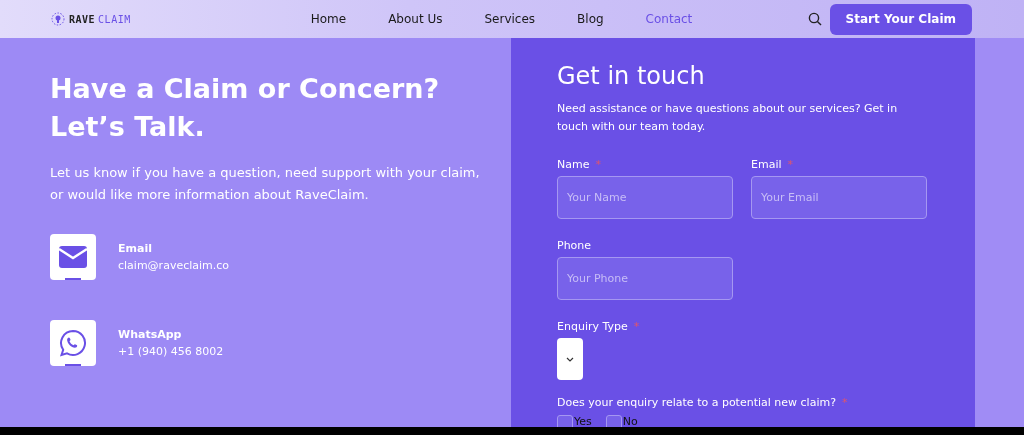 This screenshot has width=1024, height=435. What do you see at coordinates (839, 197) in the screenshot?
I see `text-field: Your Email` at bounding box center [839, 197].